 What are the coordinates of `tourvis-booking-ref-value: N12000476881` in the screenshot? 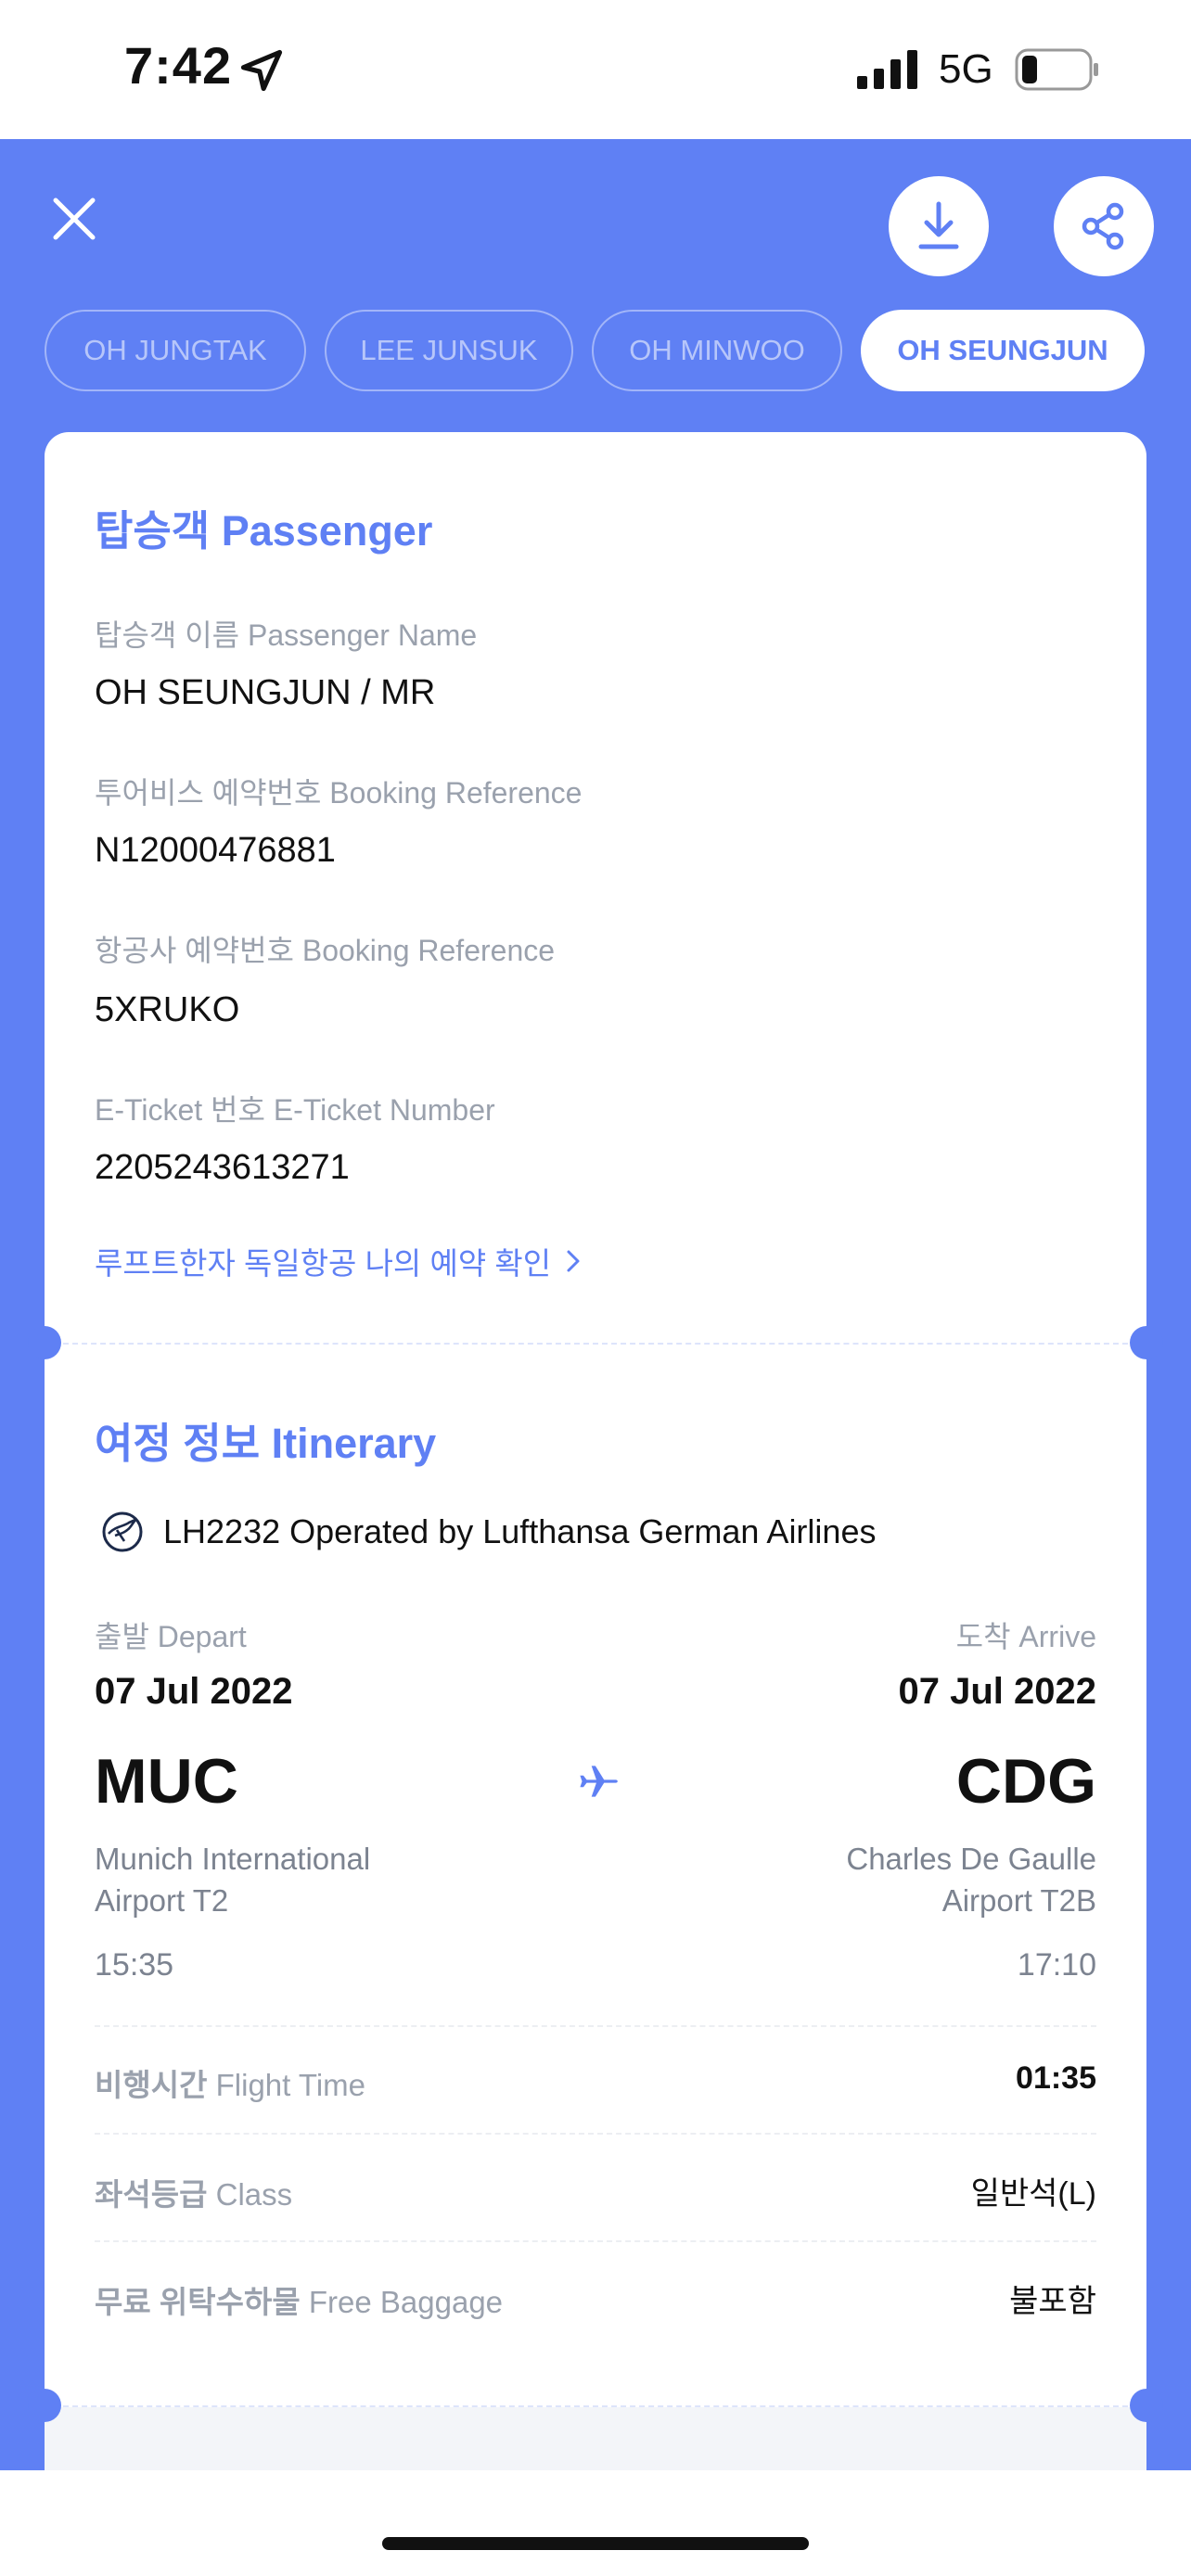 It's located at (215, 850).